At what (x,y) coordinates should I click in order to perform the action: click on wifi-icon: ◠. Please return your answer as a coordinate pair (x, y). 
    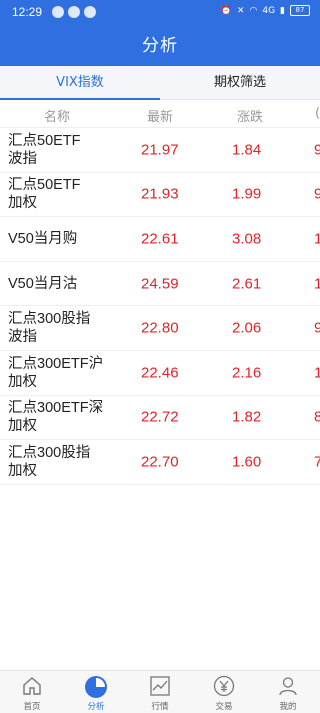
    Looking at the image, I should click on (253, 10).